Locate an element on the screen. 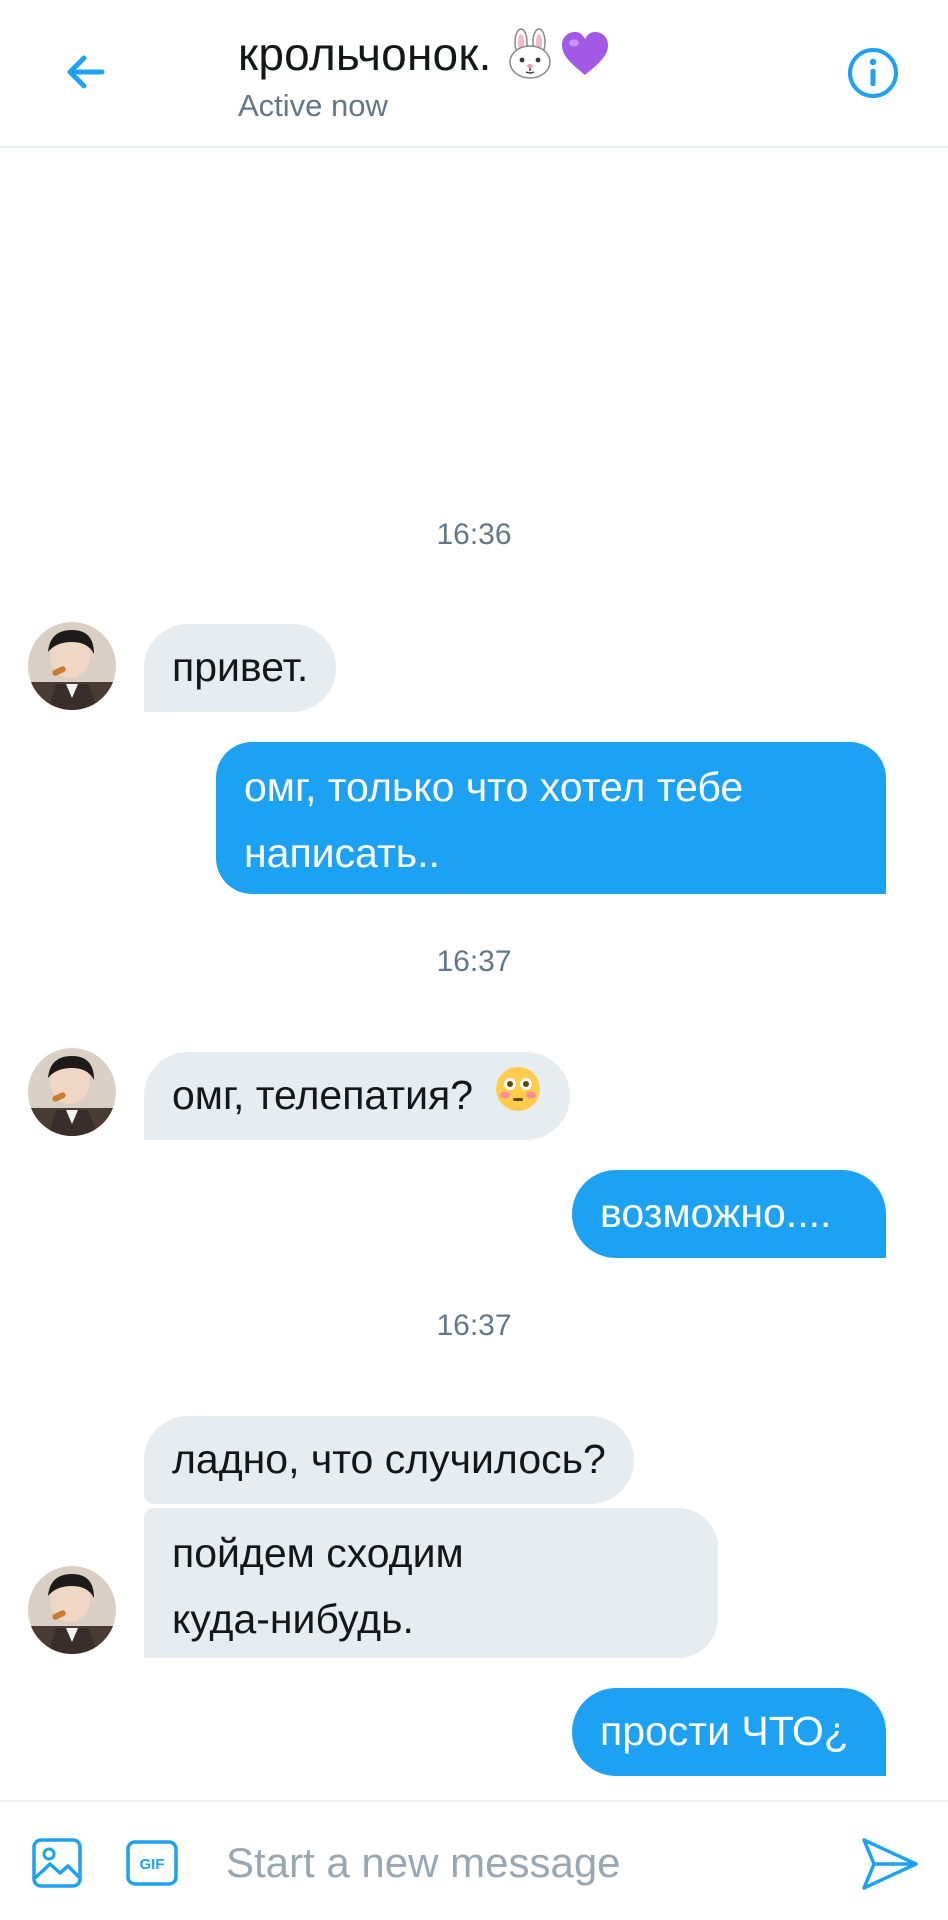 The width and height of the screenshot is (948, 1920). message-text-line: куда-нибудь. is located at coordinates (293, 1619).